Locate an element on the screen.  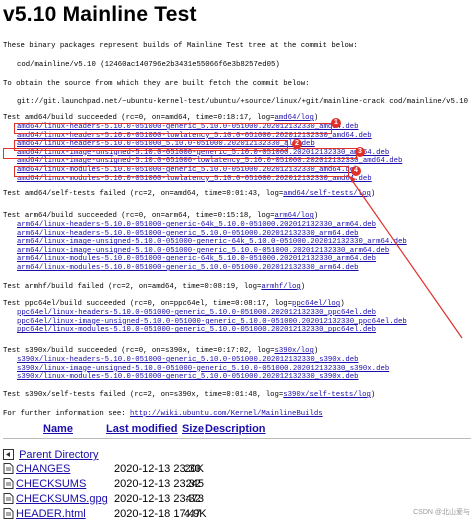
parent-directory-row: Parent Directory is located at coordinates (51, 455).